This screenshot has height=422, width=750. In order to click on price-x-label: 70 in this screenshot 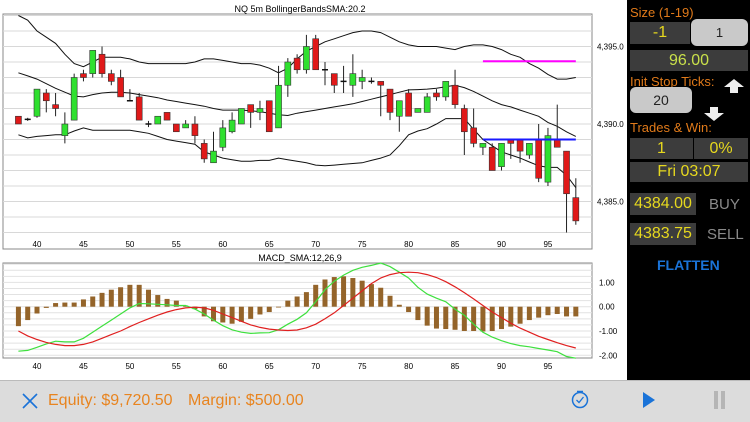, I will do `click(315, 244)`.